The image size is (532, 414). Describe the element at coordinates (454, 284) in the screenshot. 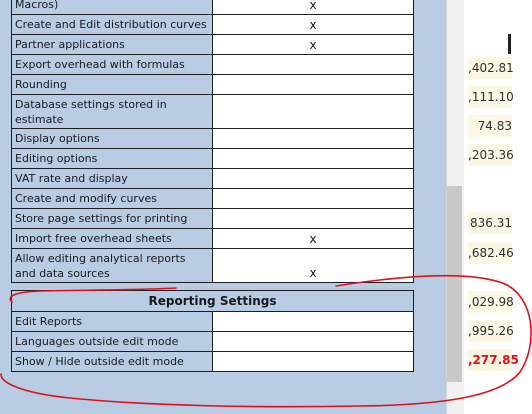

I see `scrollbar-thumb` at that location.